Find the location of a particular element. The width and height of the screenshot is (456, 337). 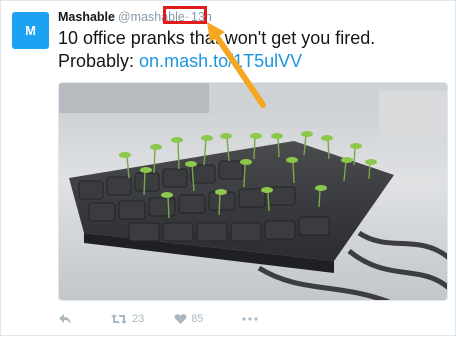

display-name: Mashable is located at coordinates (86, 17).